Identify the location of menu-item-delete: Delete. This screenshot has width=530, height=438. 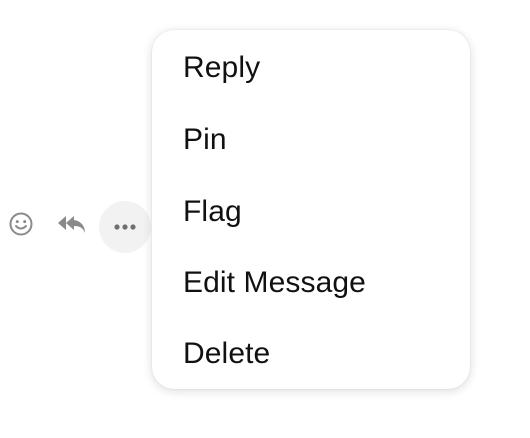
(320, 354).